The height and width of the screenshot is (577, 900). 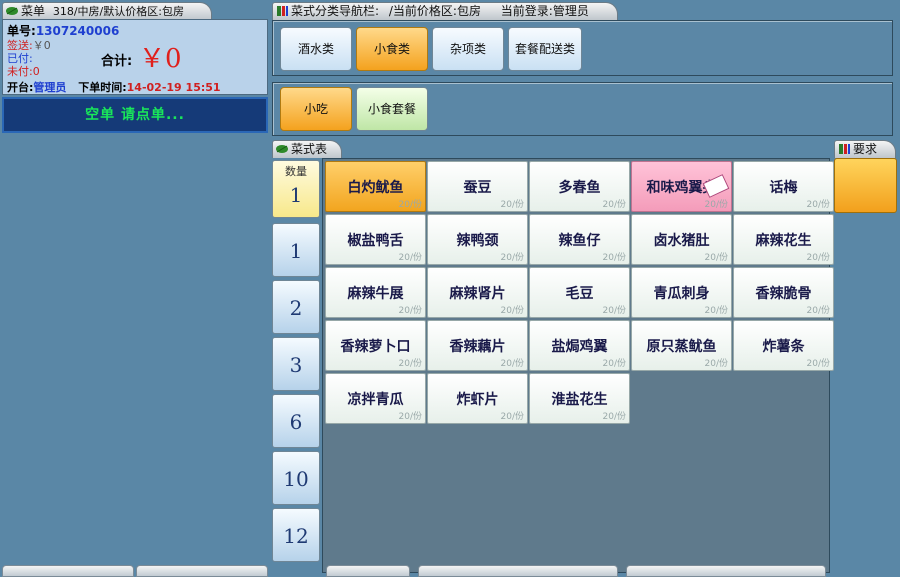 I want to click on dish-name: 辣鸭颈, so click(x=477, y=241).